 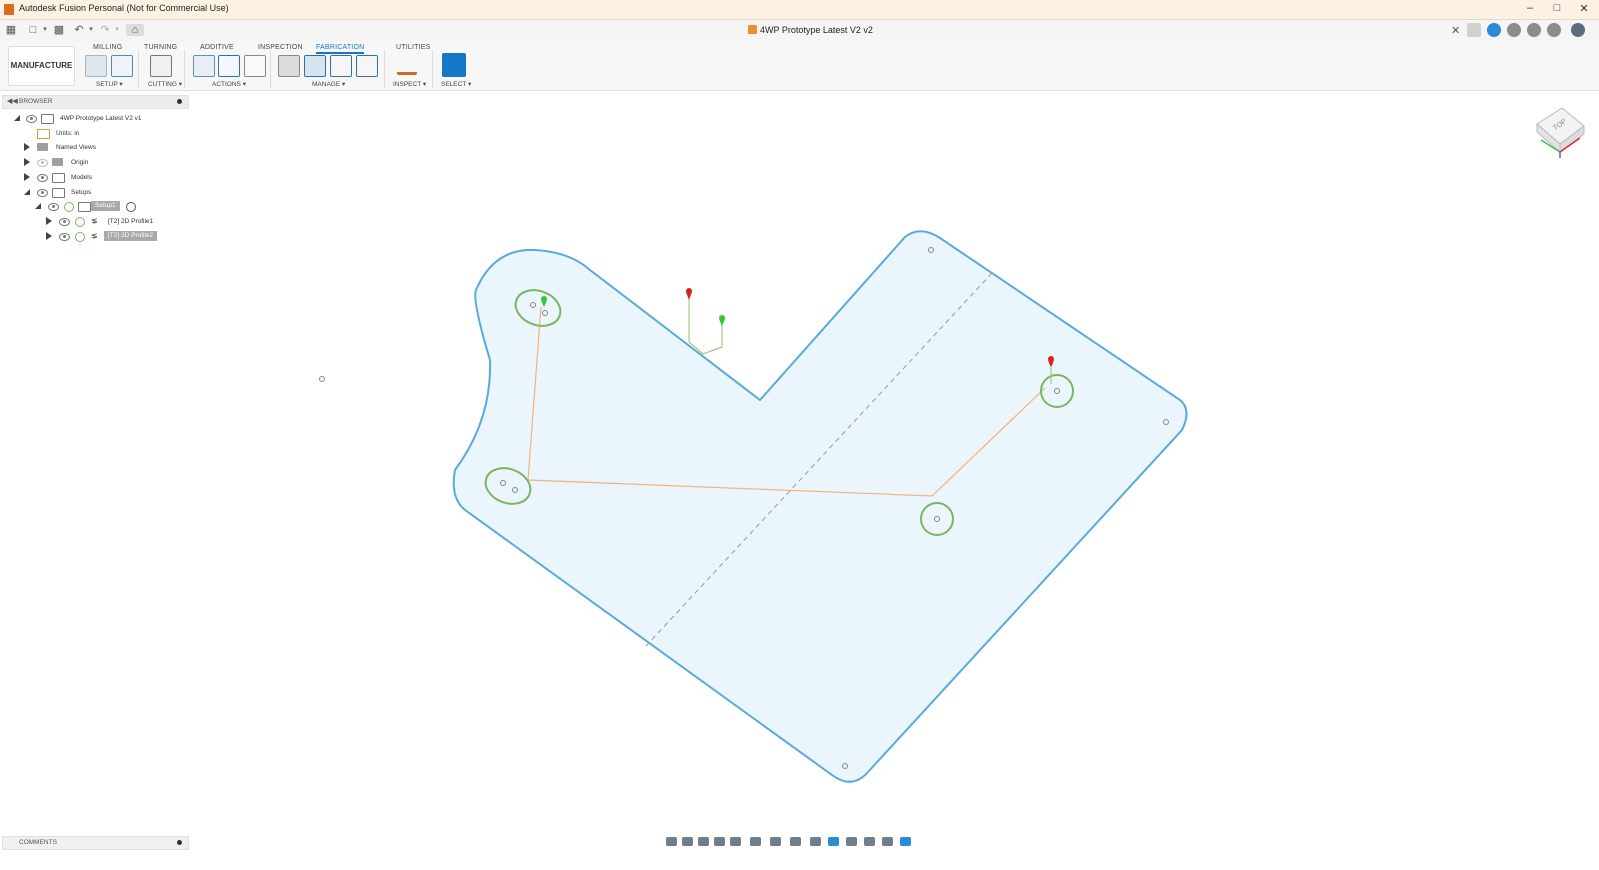 I want to click on orbit-icon, so click(x=671, y=841).